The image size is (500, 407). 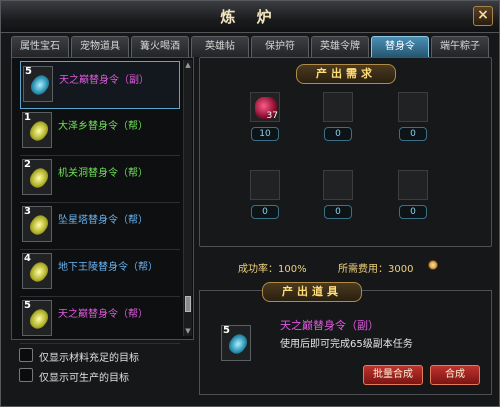 I want to click on output-title: 产出道具, so click(x=312, y=292).